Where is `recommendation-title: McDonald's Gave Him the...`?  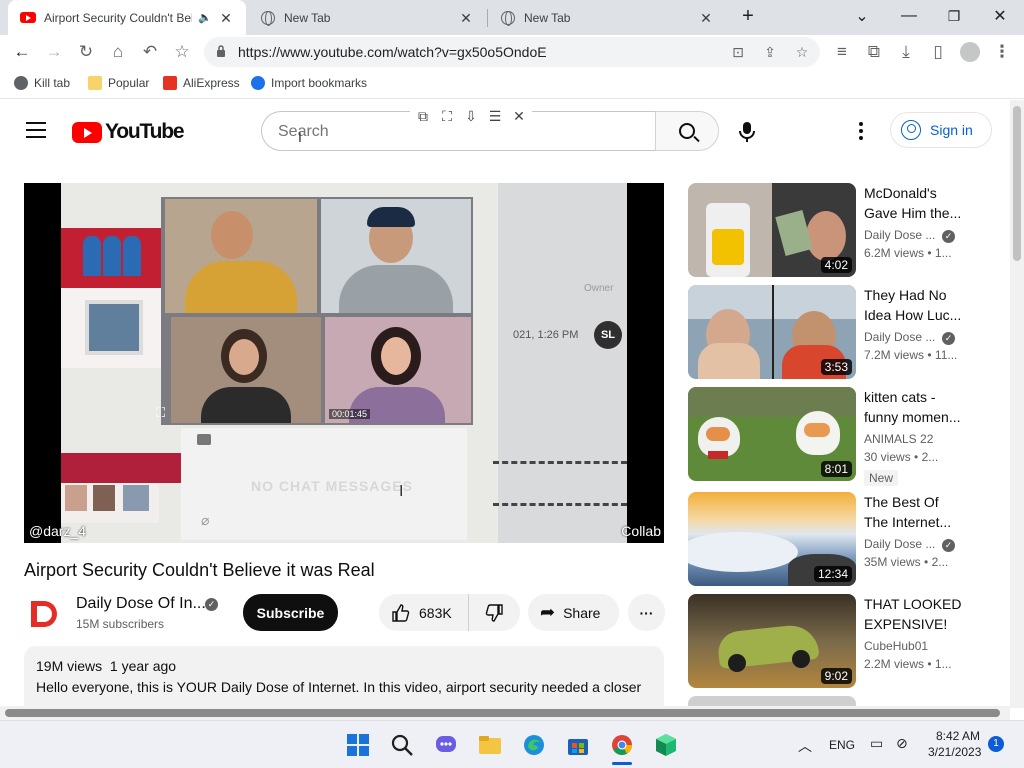 recommendation-title: McDonald's Gave Him the... is located at coordinates (914, 203).